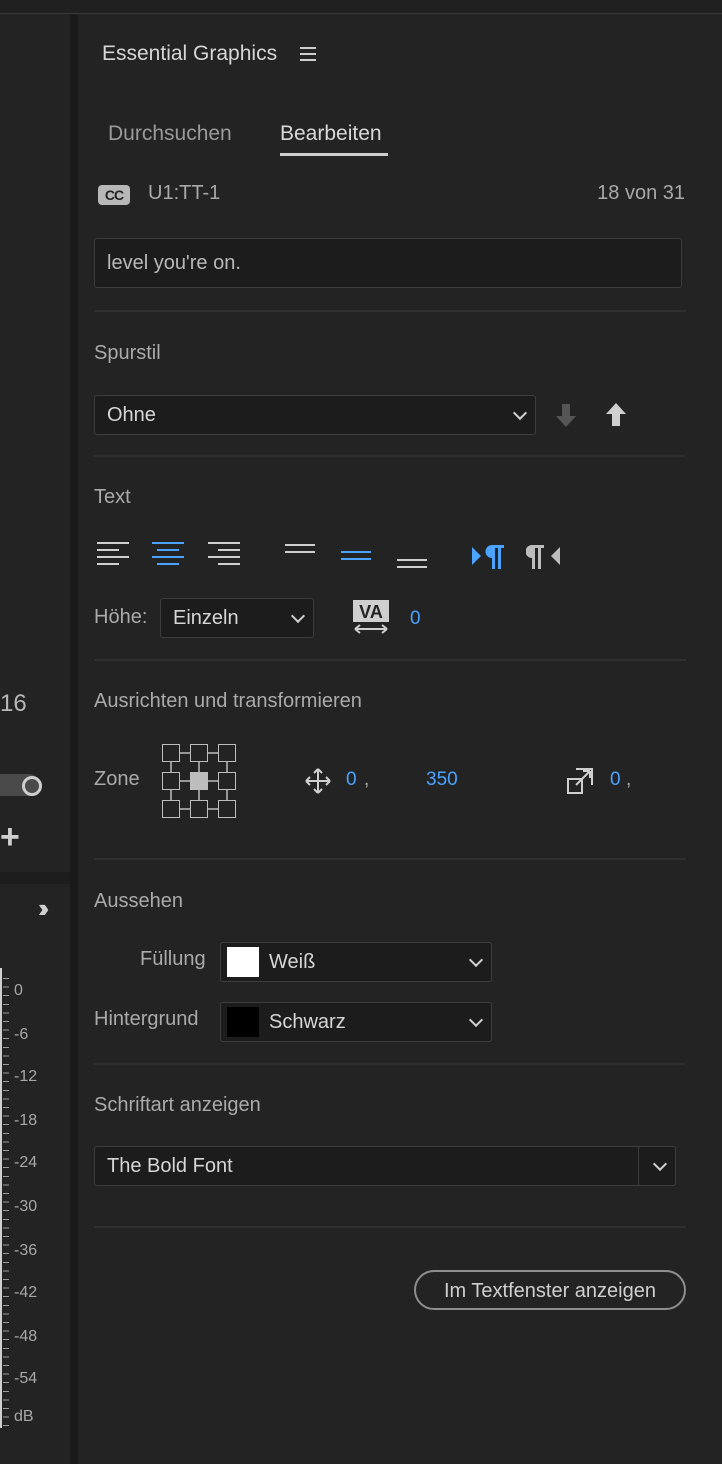 This screenshot has width=722, height=1464. I want to click on position-x-value: 0, so click(351, 780).